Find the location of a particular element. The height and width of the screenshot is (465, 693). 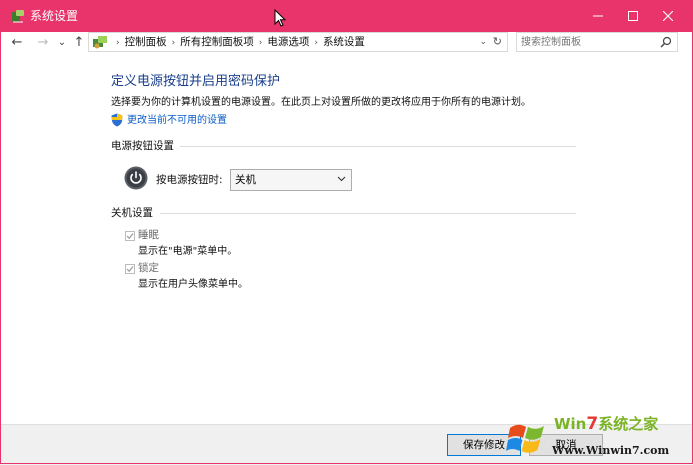

maximize-button is located at coordinates (632, 16).